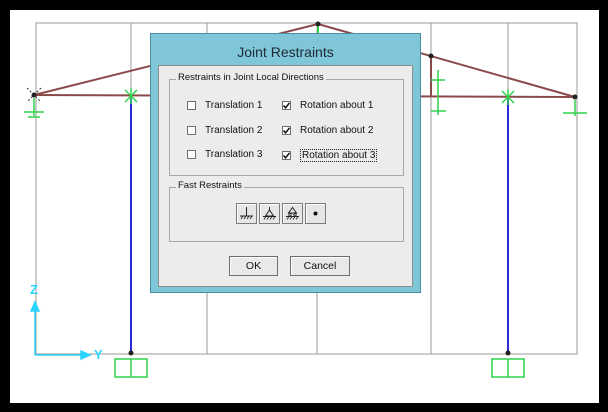  I want to click on y-axis-label: Y, so click(98, 354).